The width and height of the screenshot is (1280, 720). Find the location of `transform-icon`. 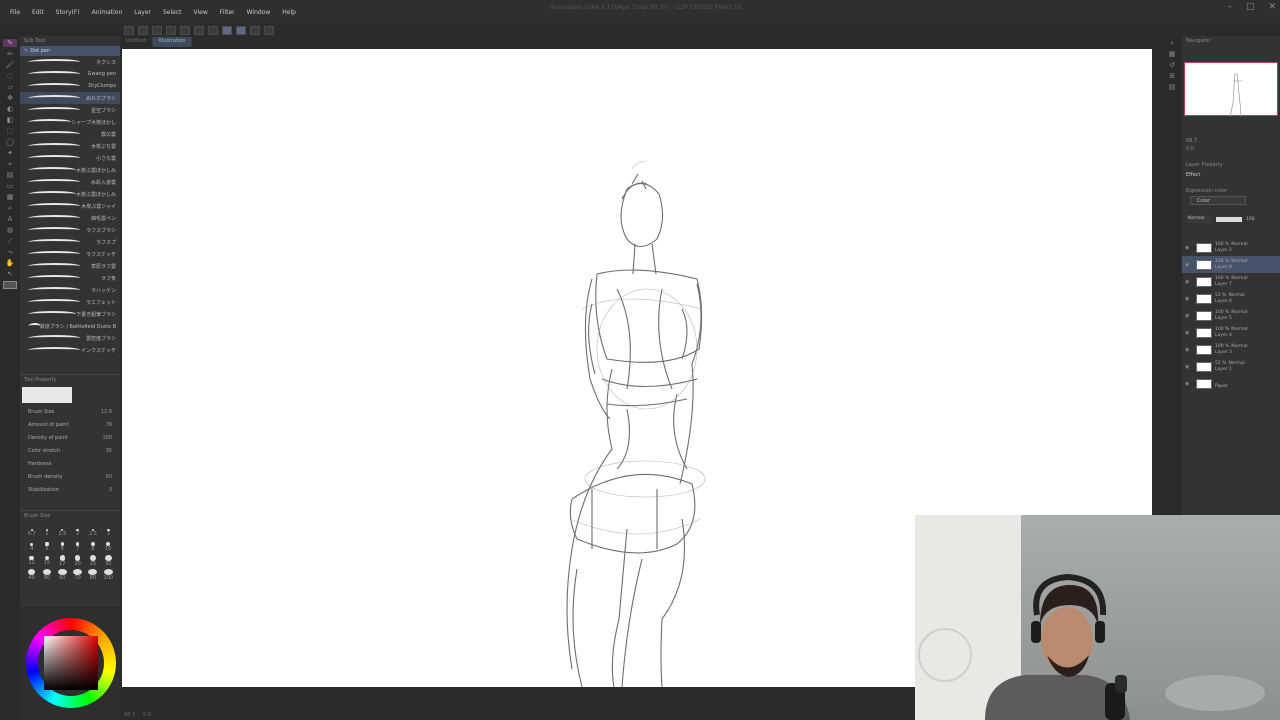

transform-icon is located at coordinates (213, 30).